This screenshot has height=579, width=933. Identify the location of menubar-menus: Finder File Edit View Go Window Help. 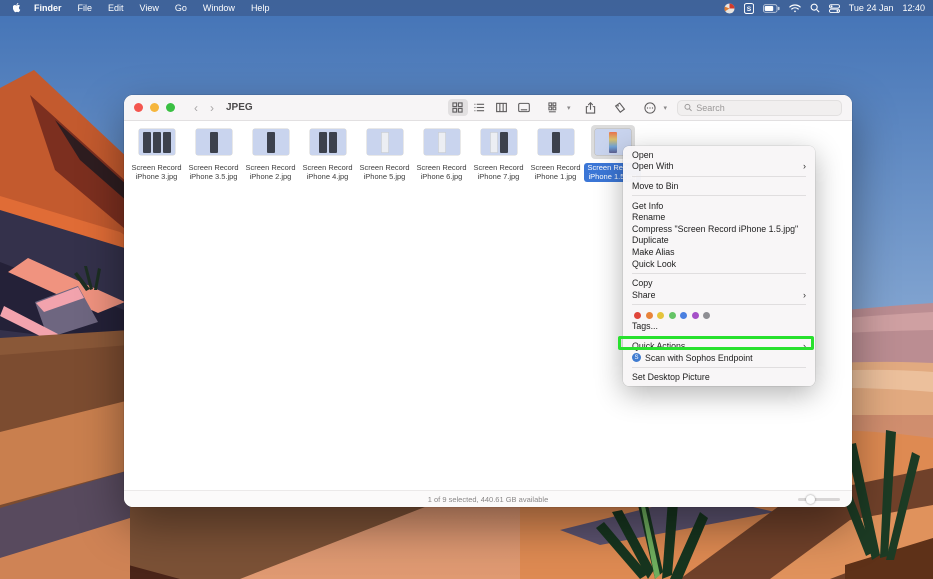
(151, 8).